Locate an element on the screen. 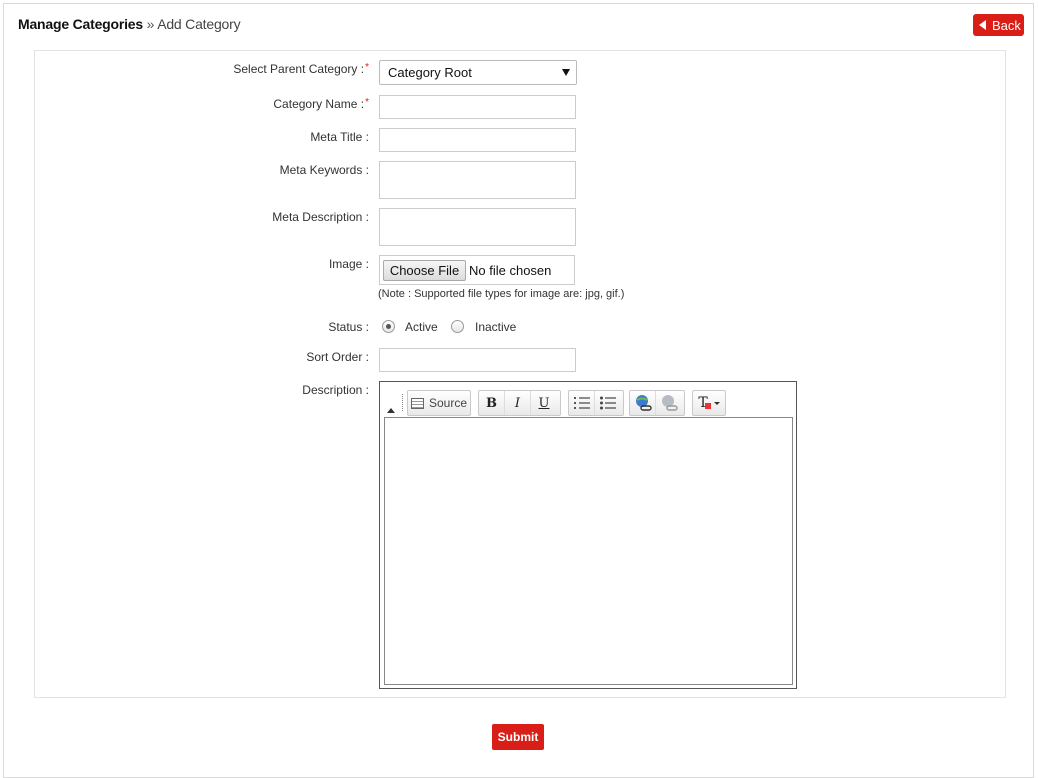  choose-file-button: Choose File is located at coordinates (424, 270).